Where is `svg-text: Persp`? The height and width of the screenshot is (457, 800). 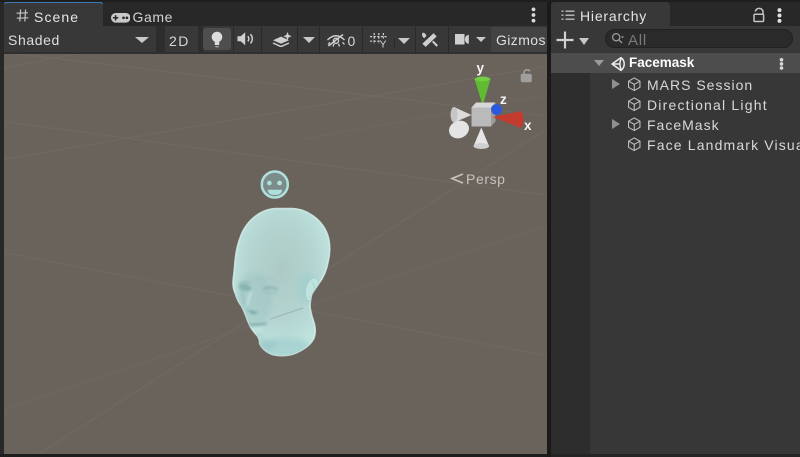 svg-text: Persp is located at coordinates (486, 179).